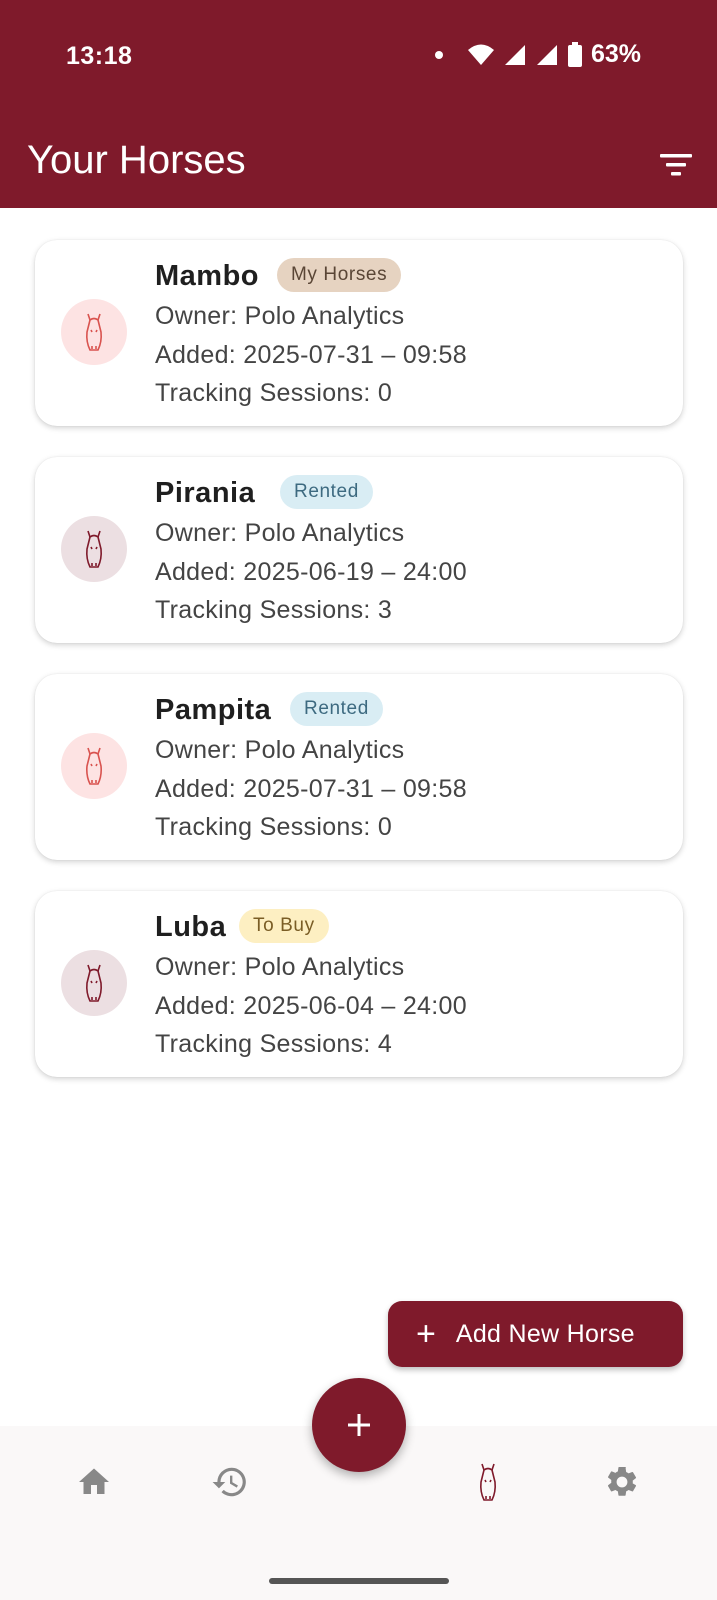 The height and width of the screenshot is (1600, 717). I want to click on nav-settings, so click(622, 1482).